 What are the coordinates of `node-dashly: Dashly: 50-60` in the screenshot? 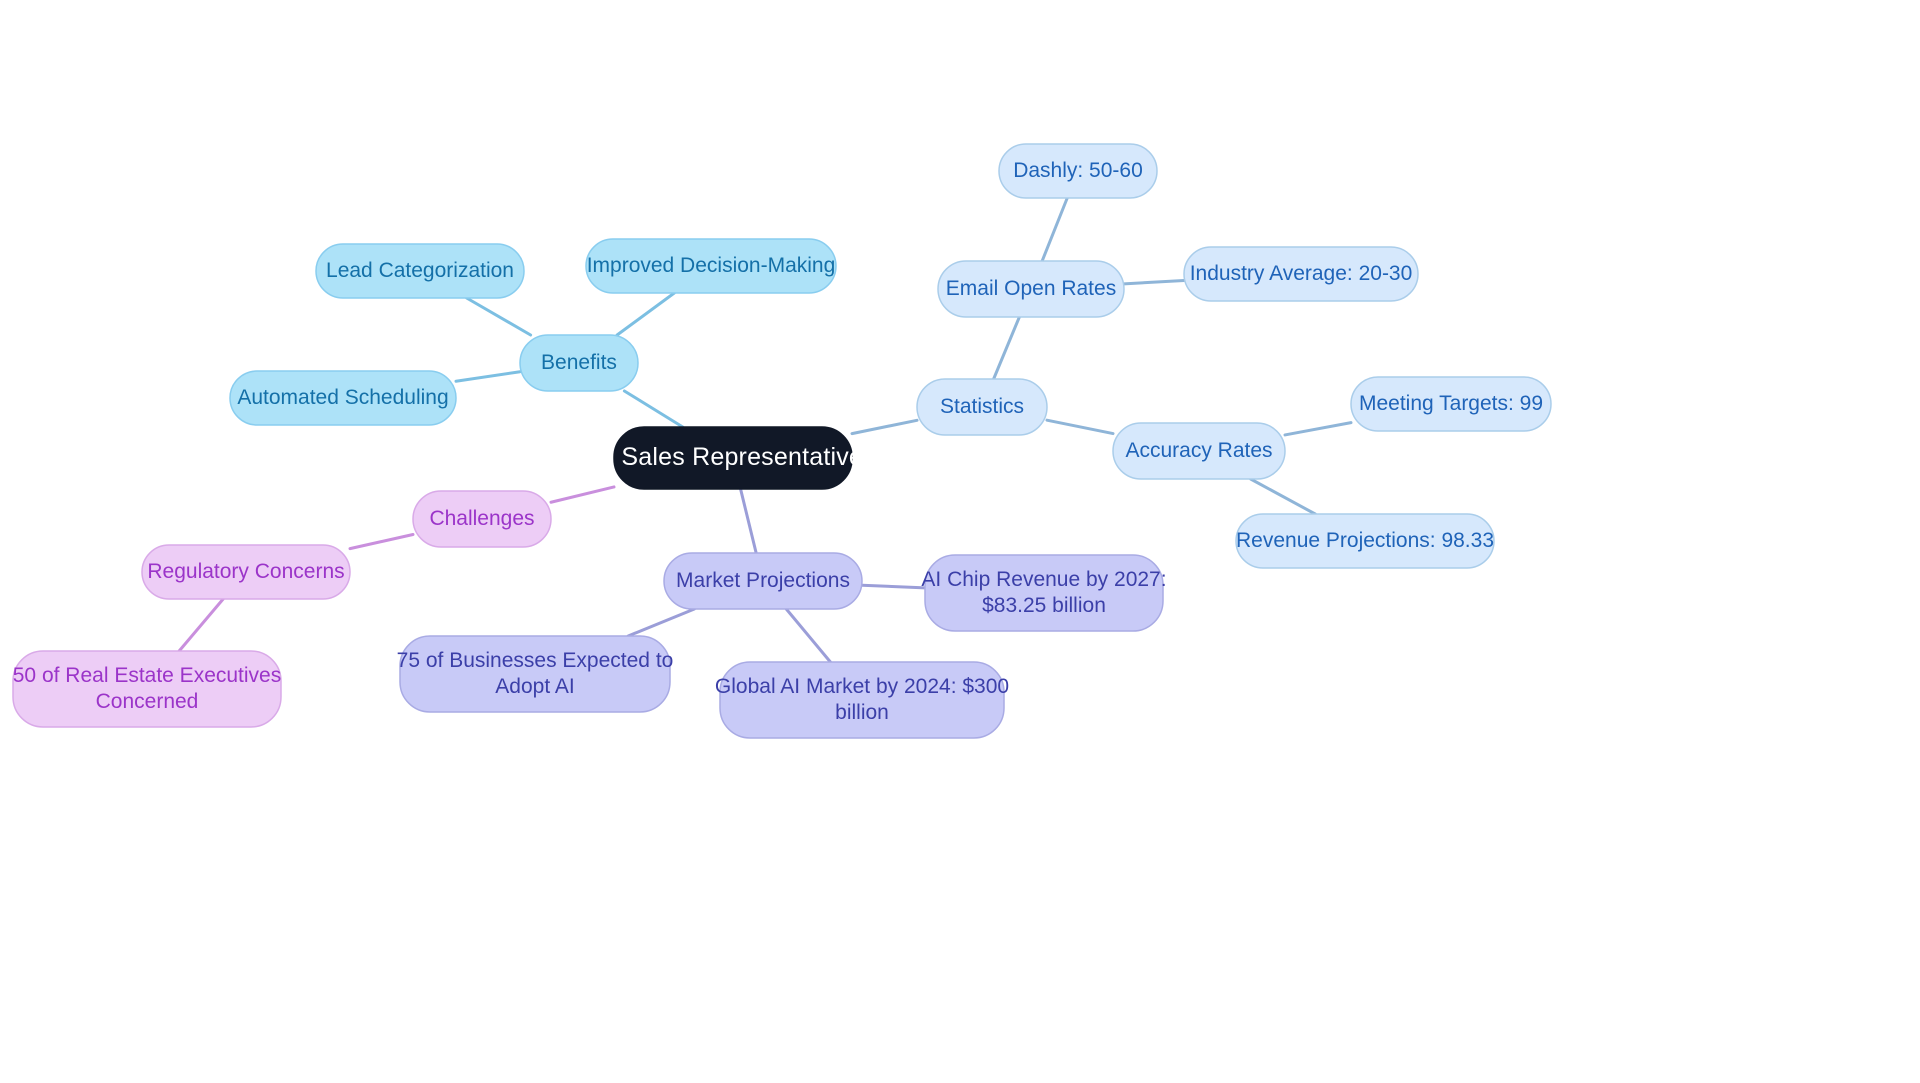 It's located at (1078, 171).